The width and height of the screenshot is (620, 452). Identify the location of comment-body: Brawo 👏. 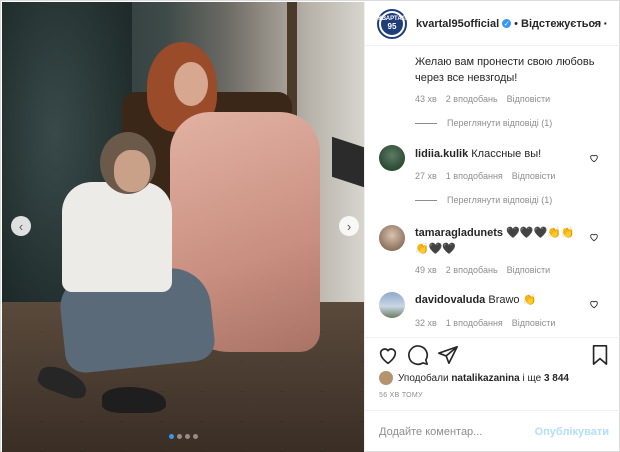
(512, 300).